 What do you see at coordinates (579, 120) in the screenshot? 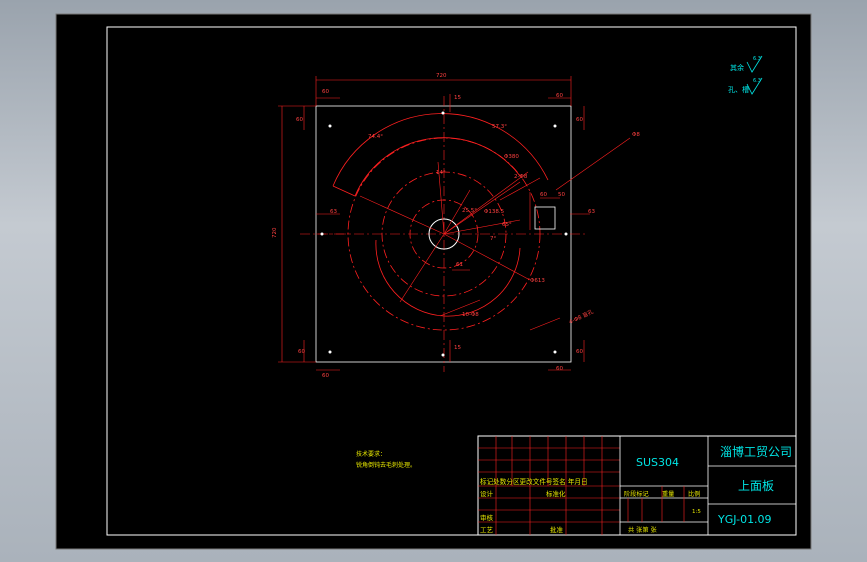
I see `dim-edge-right-top: 60` at bounding box center [579, 120].